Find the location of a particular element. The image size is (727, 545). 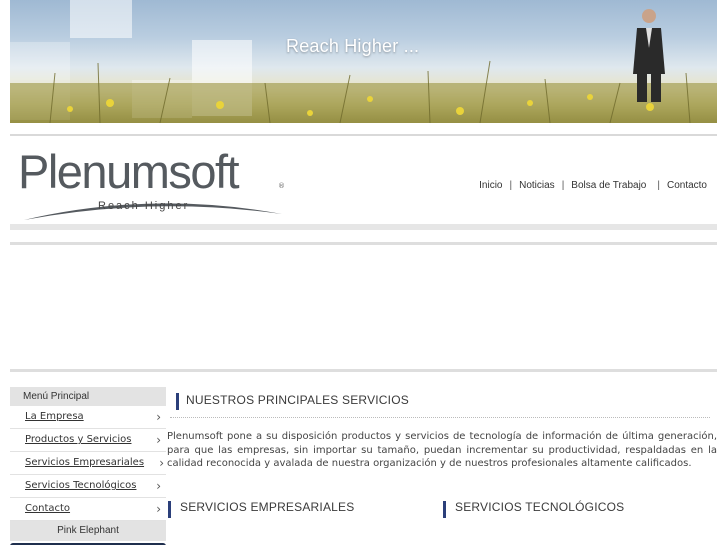

sidebar-item-productos-y-servicios: Productos y Servicios › is located at coordinates (88, 440).